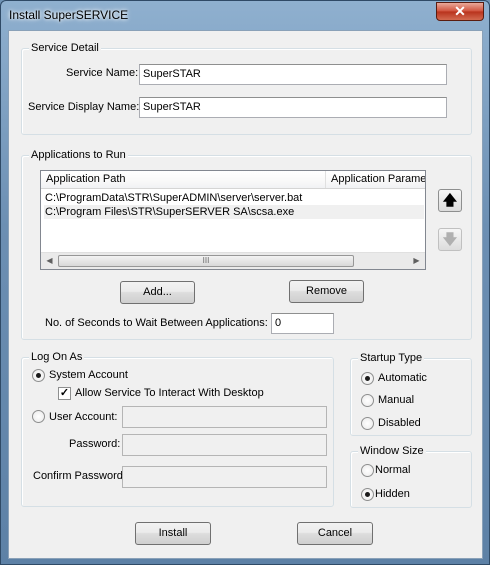 This screenshot has width=490, height=565. What do you see at coordinates (88, 375) in the screenshot?
I see `system-account-label: System Account` at bounding box center [88, 375].